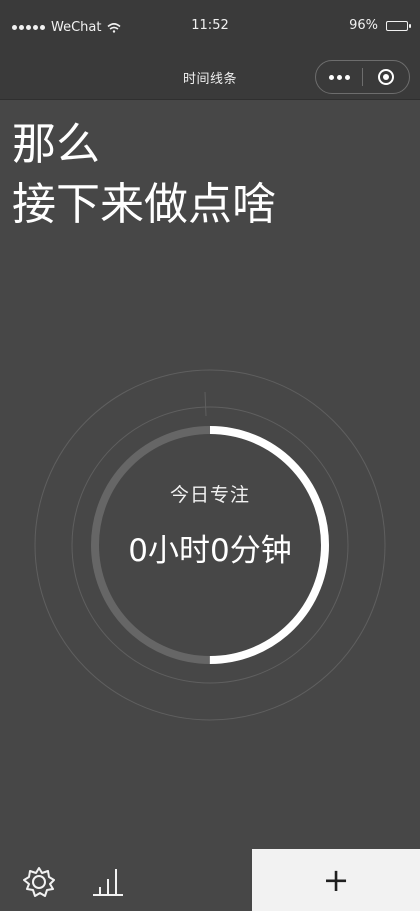  I want to click on gear-icon, so click(39, 882).